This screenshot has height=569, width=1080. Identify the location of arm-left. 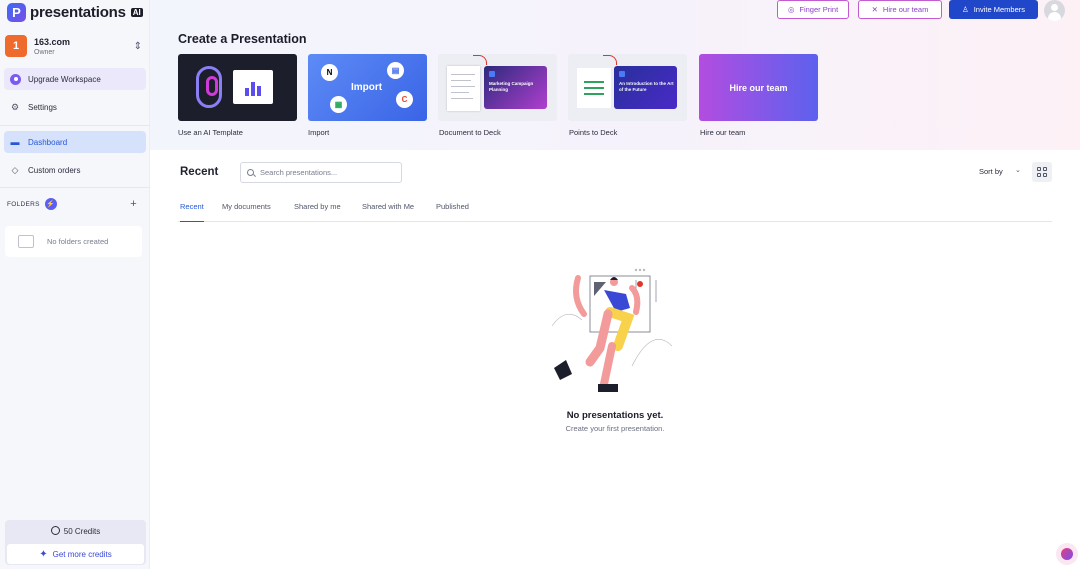
(580, 296).